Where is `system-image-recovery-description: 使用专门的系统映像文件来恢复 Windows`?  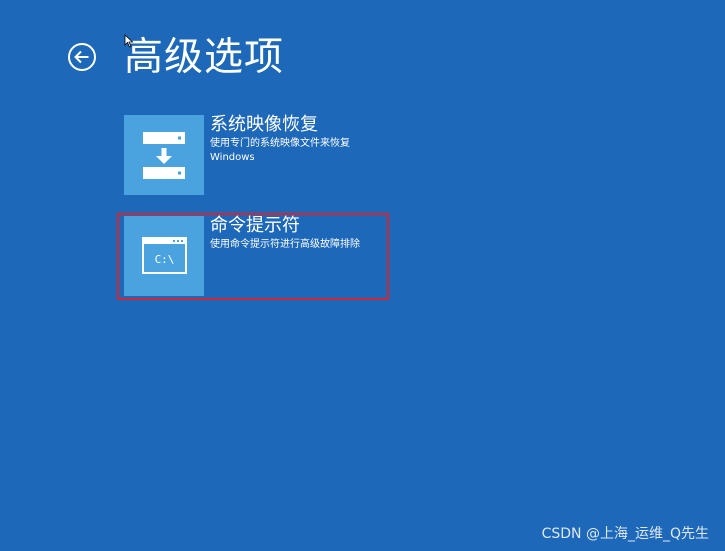 system-image-recovery-description: 使用专门的系统映像文件来恢复 Windows is located at coordinates (310, 151).